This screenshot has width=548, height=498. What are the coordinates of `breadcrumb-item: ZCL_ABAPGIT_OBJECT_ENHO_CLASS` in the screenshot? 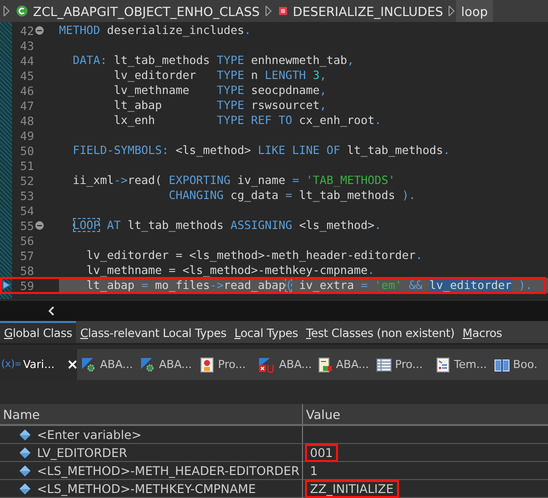 It's located at (138, 11).